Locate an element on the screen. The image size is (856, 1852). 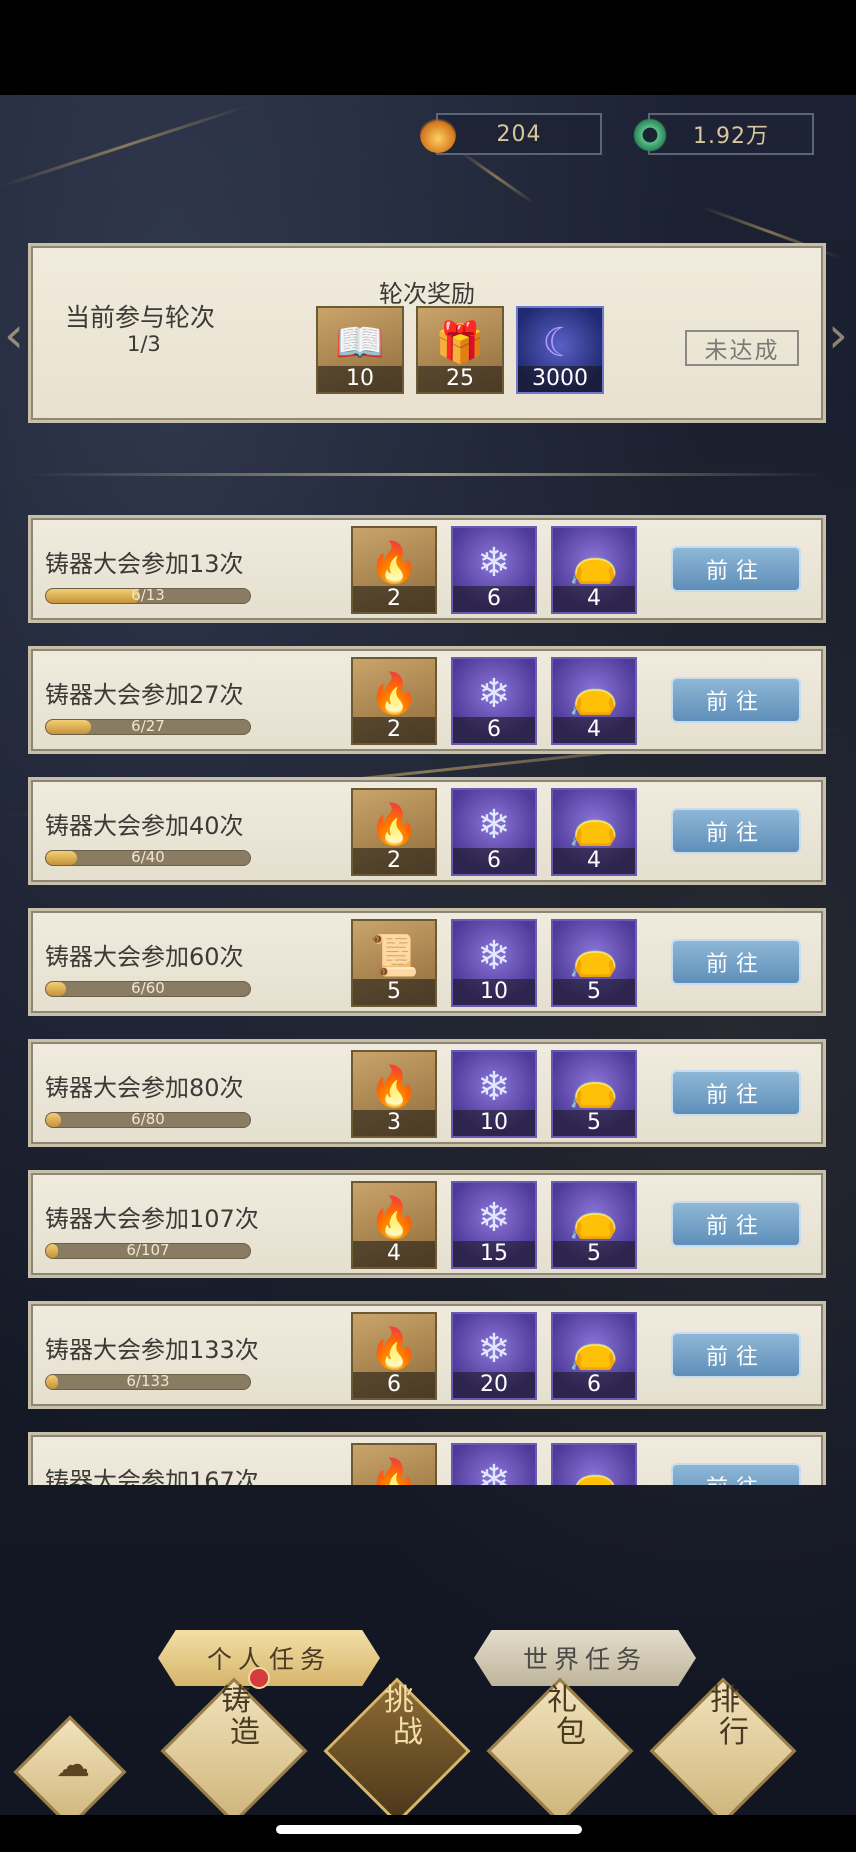
reward-item: 🔥 6 is located at coordinates (394, 1356).